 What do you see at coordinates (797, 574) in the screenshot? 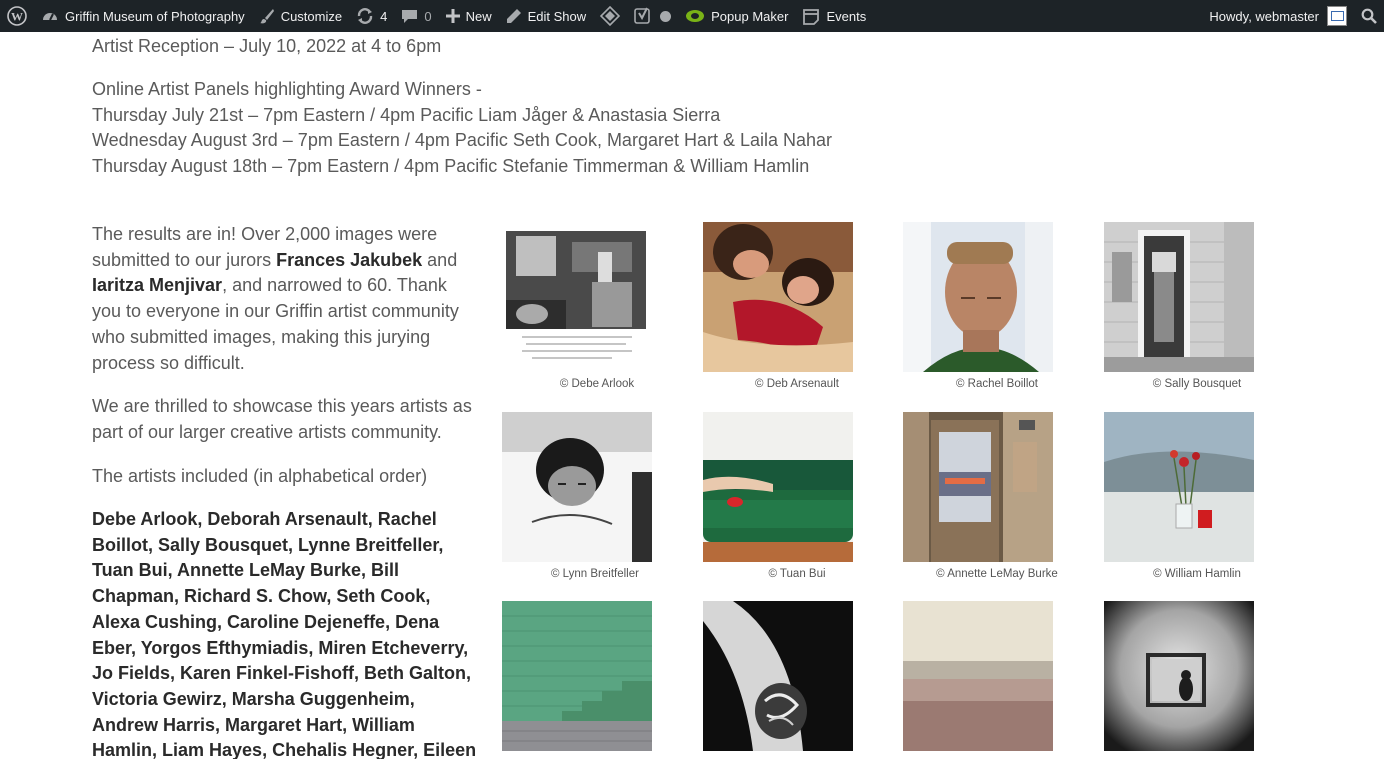
I see `image-caption: © Tuan Bui` at bounding box center [797, 574].